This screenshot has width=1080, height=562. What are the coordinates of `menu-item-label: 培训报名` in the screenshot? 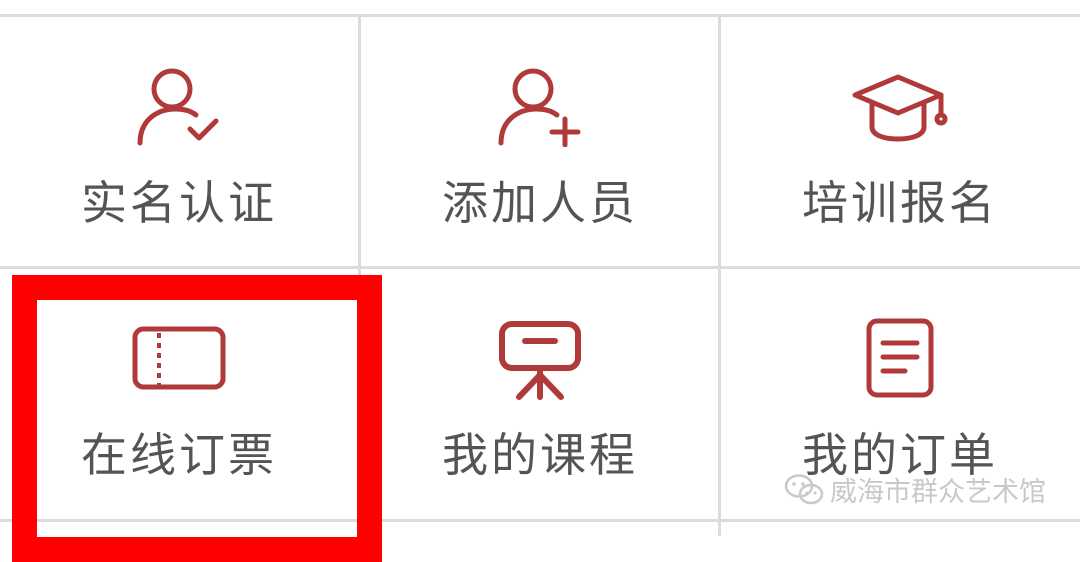 It's located at (900, 203).